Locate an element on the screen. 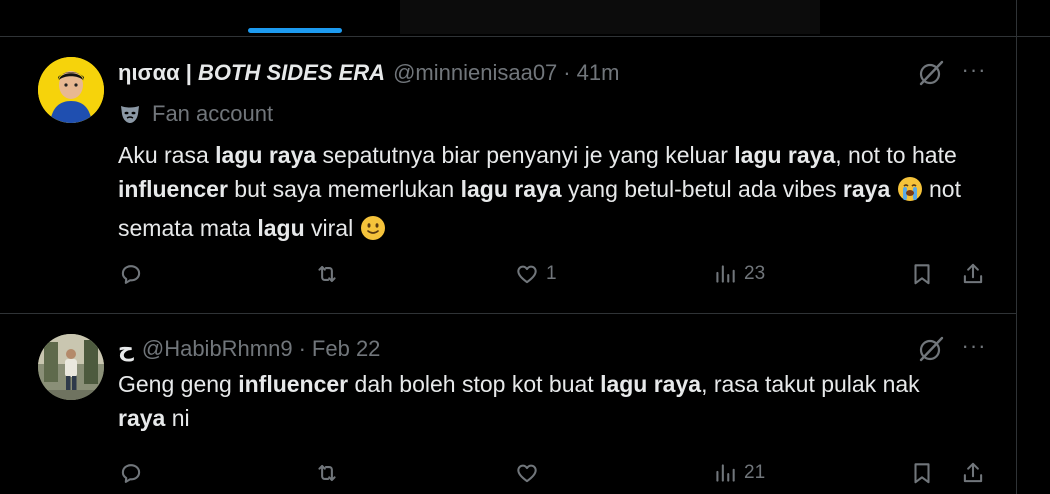 The image size is (1050, 494). tweet-header: ح @HabibRhmn9 · Feb 22 is located at coordinates (547, 349).